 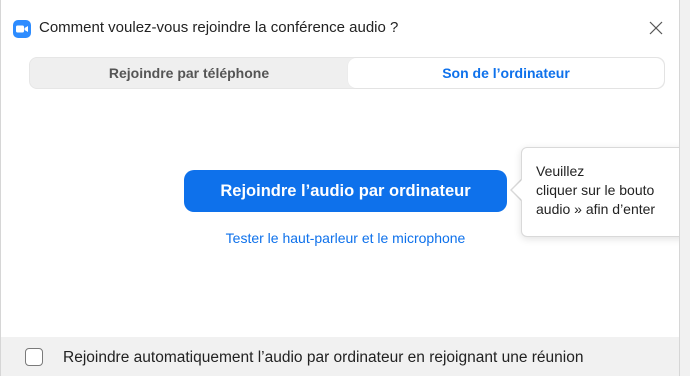 I want to click on tab-phone: Rejoindre par téléphone, so click(x=189, y=73).